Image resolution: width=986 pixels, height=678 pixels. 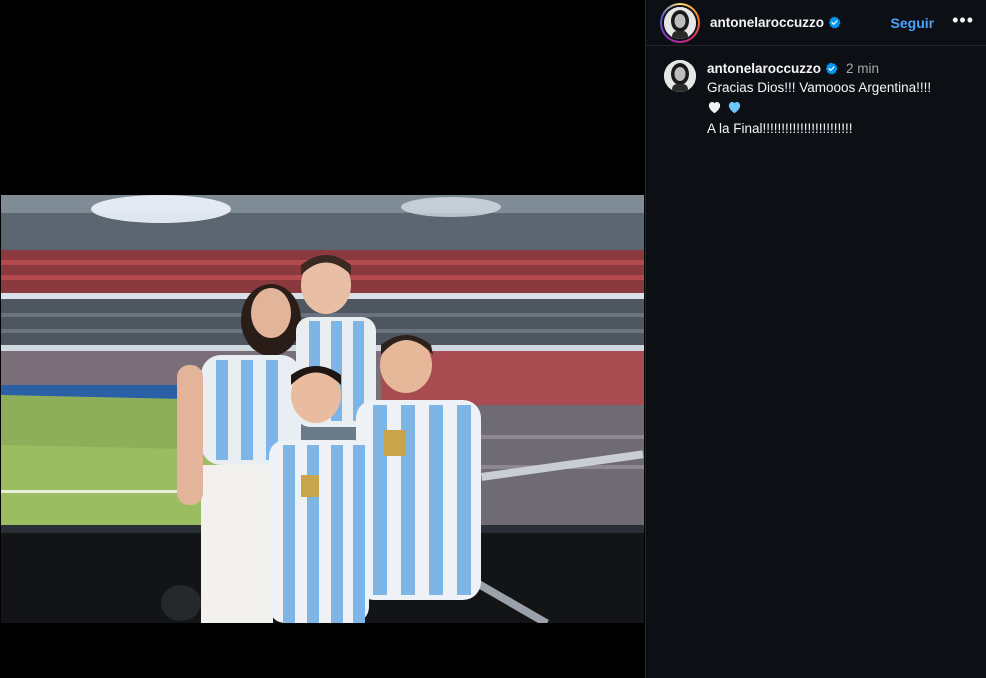 What do you see at coordinates (780, 128) in the screenshot?
I see `caption-text-line-3: A la Final!!!!!!!!!!!!!!!!!!!!!!!!` at bounding box center [780, 128].